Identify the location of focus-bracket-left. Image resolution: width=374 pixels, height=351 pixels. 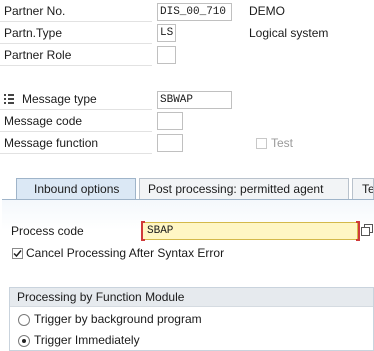
(143, 231).